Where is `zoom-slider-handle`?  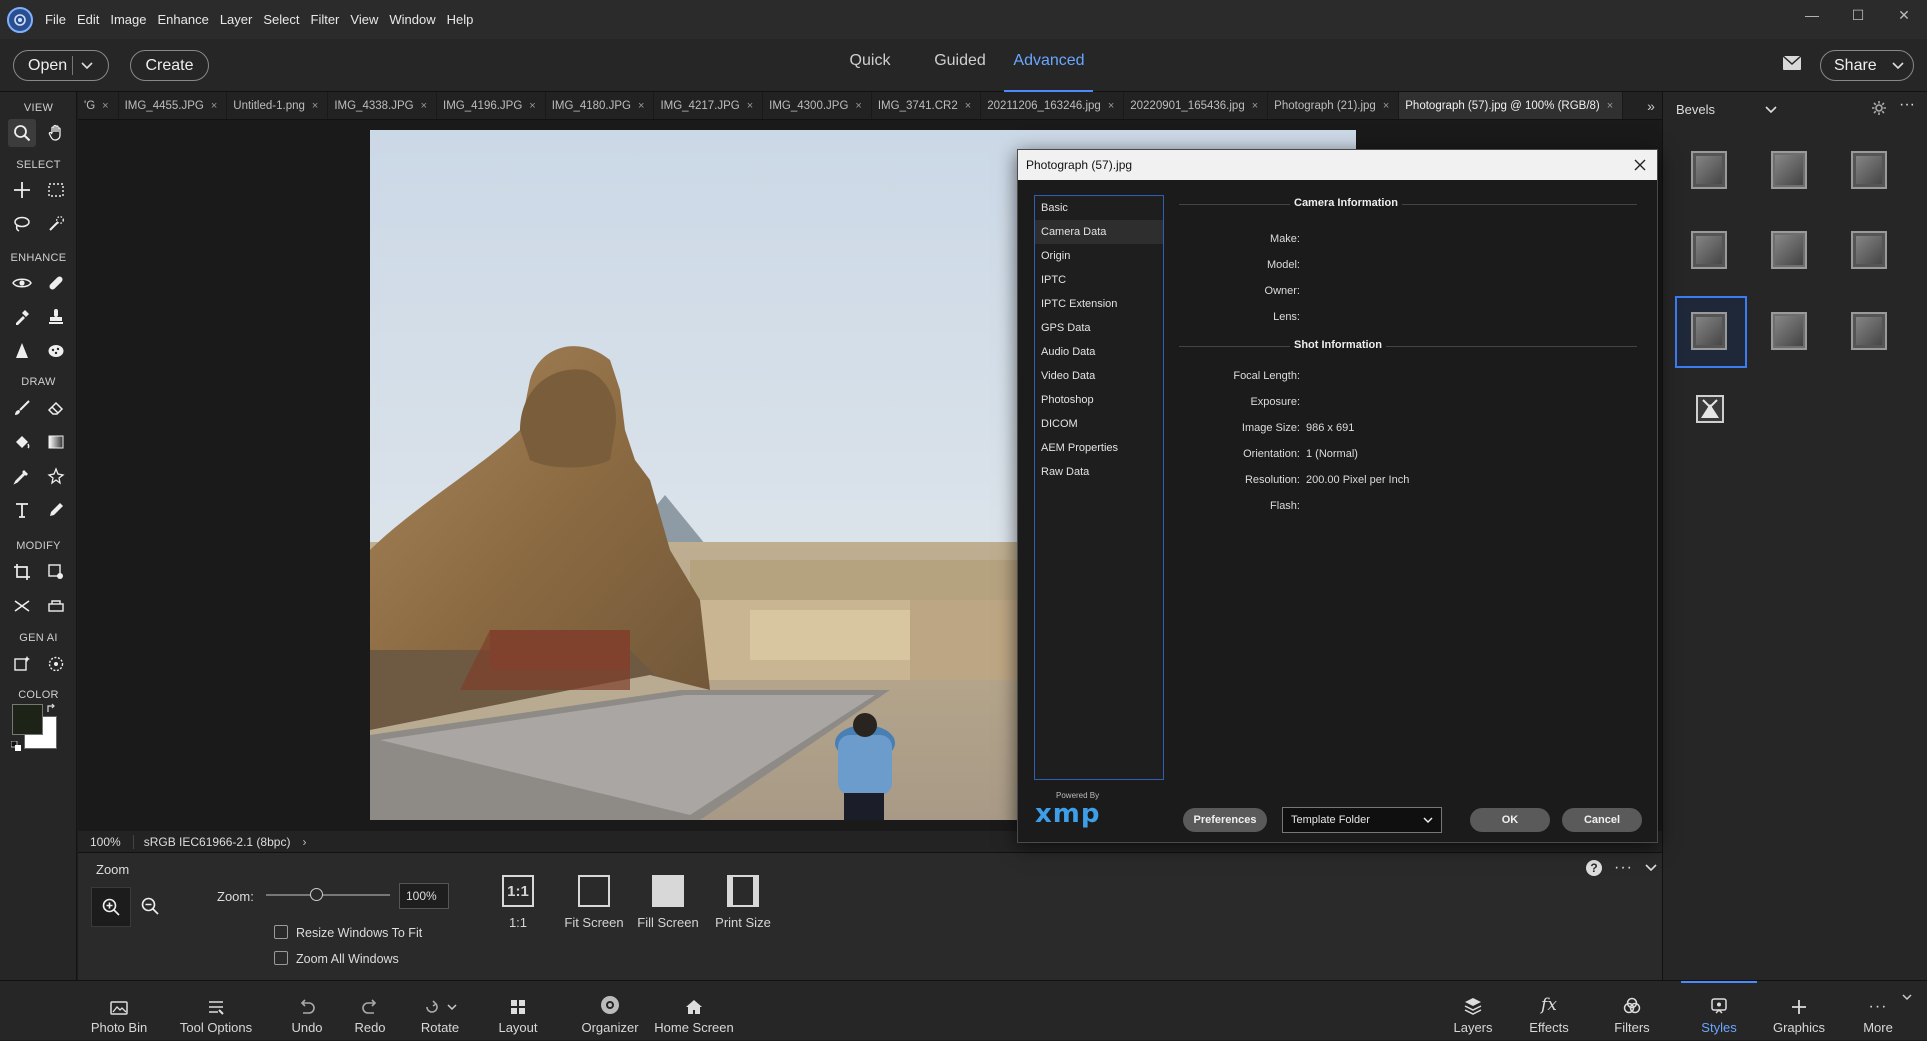
zoom-slider-handle is located at coordinates (316, 894).